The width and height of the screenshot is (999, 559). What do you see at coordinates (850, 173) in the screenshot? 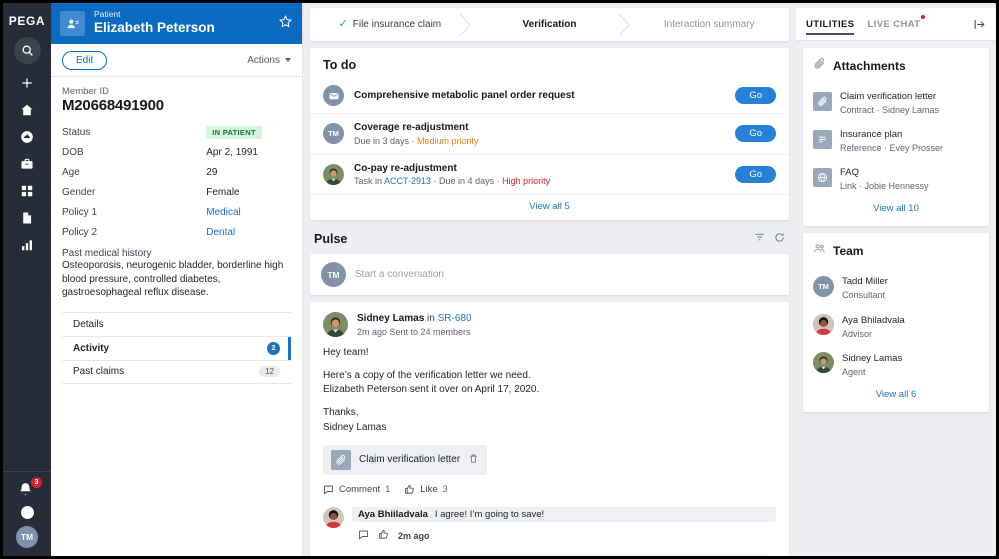
I see `attachment-name: FAQ` at bounding box center [850, 173].